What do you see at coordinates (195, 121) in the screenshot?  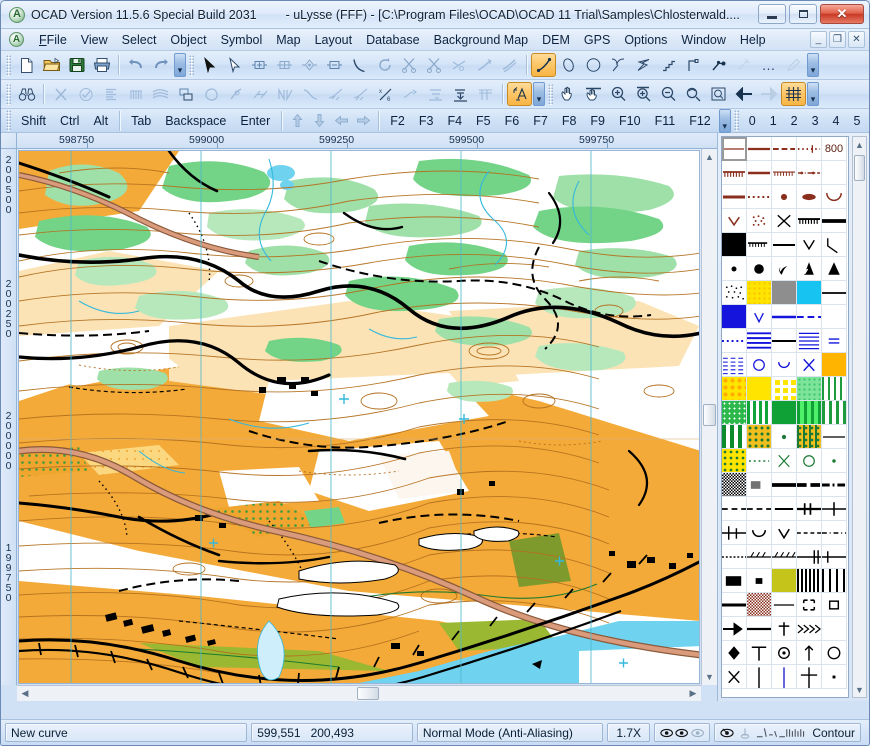 I see `key-backspace: Backspace` at bounding box center [195, 121].